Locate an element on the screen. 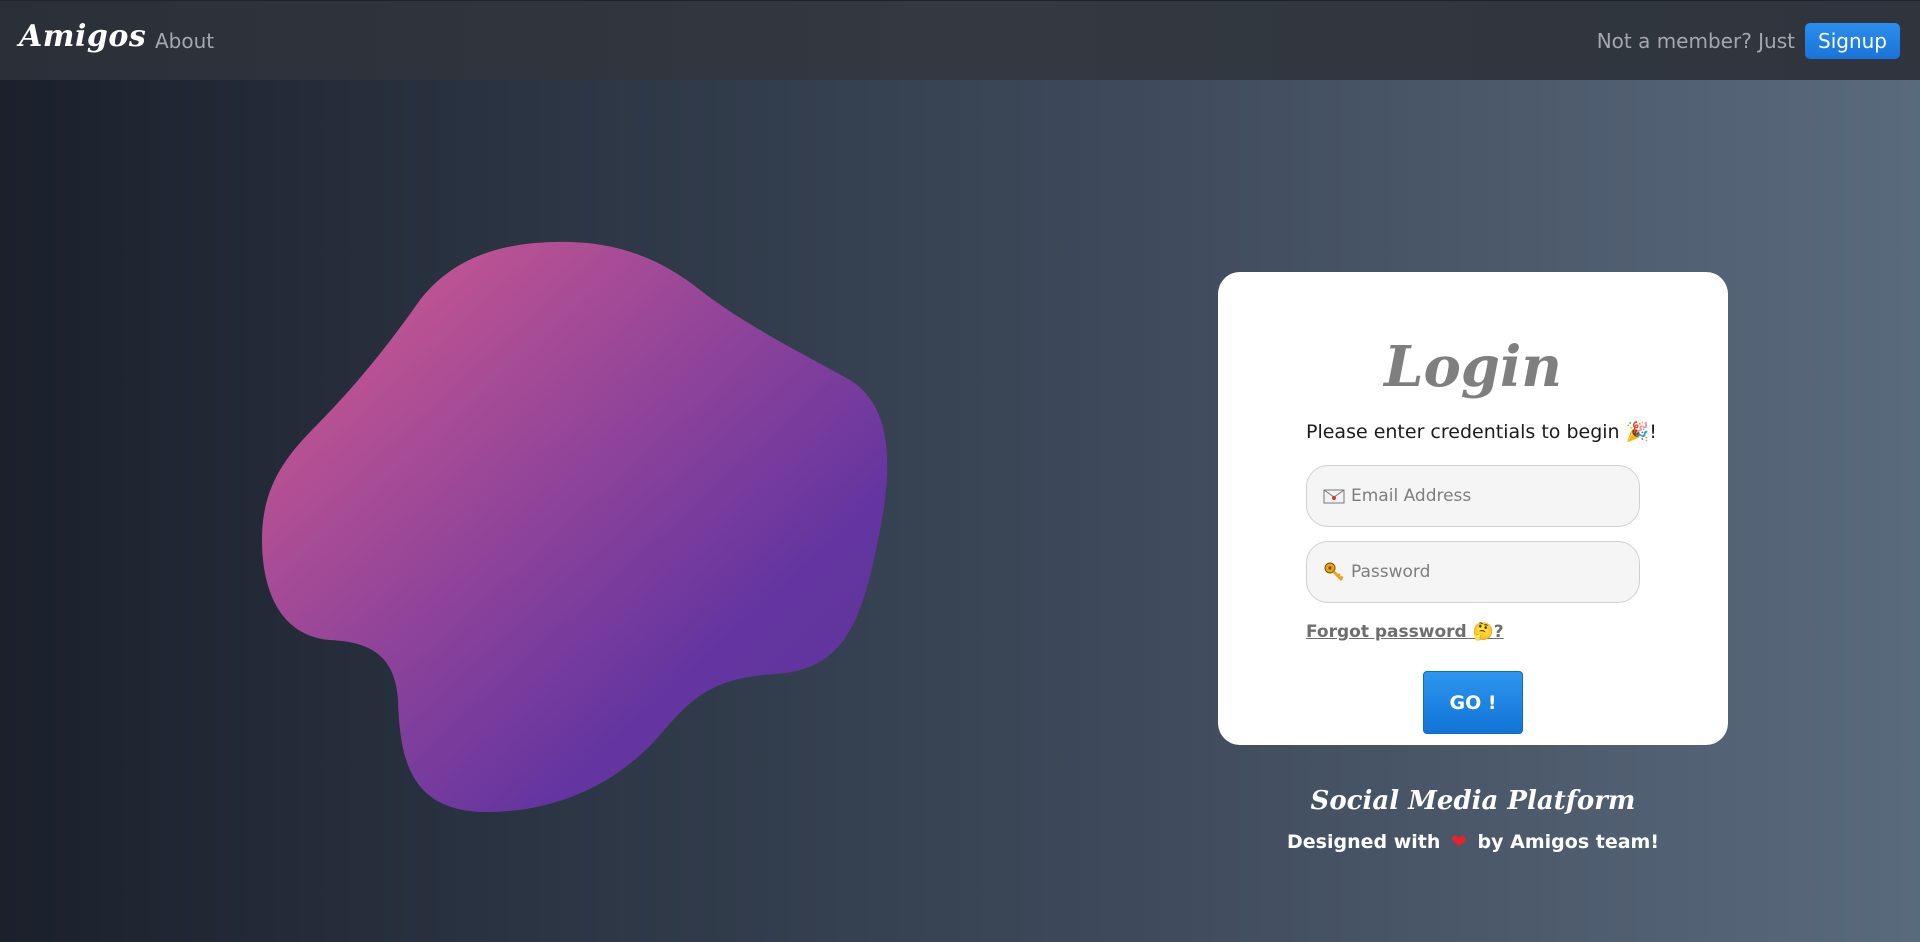 This screenshot has height=942, width=1920. login-subtitle: Please enter credentials to begin 🎉! is located at coordinates (1481, 432).